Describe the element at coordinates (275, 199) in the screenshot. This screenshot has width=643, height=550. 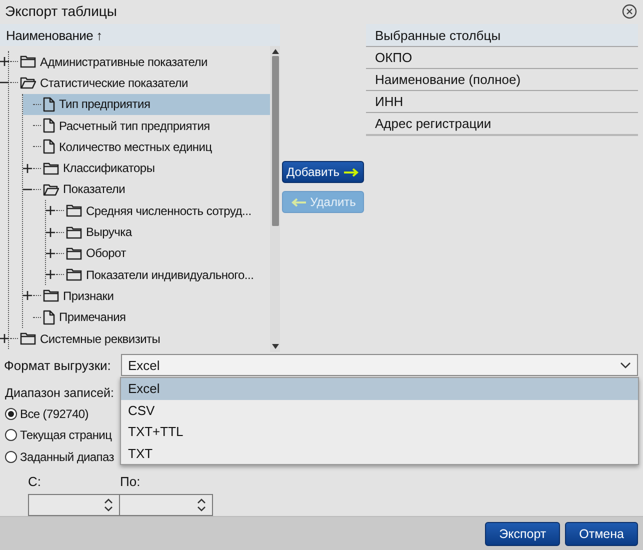
I see `scrollbar` at that location.